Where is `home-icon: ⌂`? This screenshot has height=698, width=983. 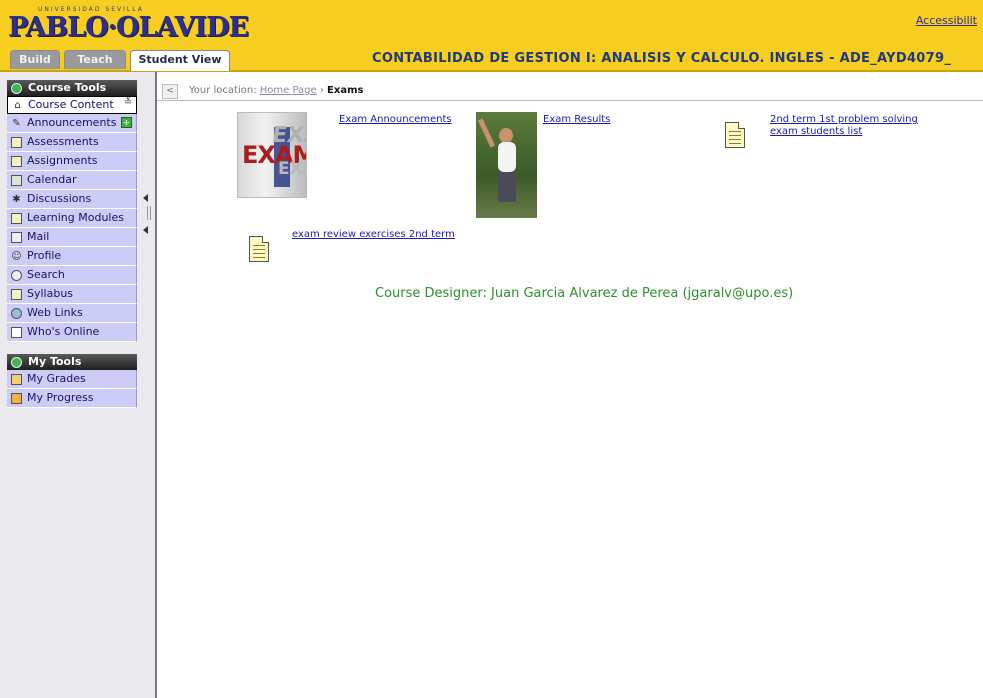
home-icon: ⌂ is located at coordinates (17, 105).